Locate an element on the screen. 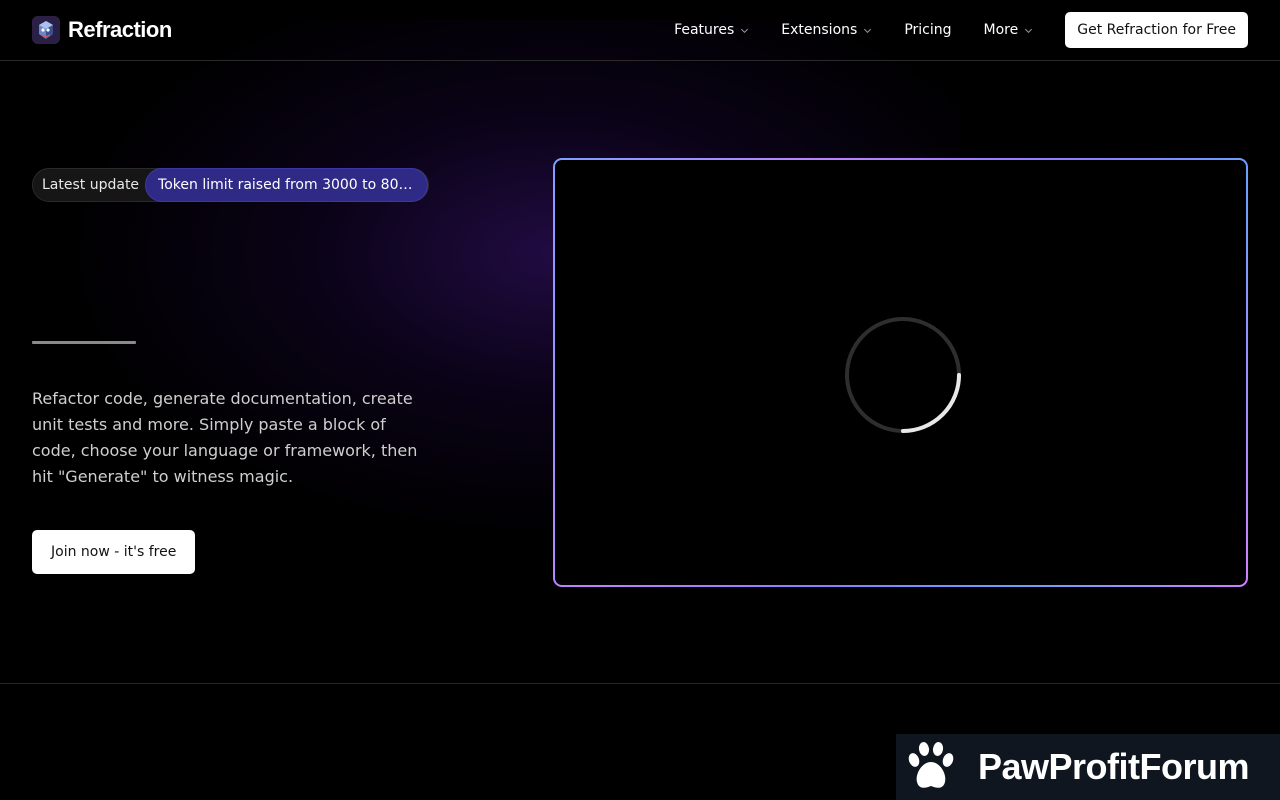  nav-item-label: Features is located at coordinates (704, 30).